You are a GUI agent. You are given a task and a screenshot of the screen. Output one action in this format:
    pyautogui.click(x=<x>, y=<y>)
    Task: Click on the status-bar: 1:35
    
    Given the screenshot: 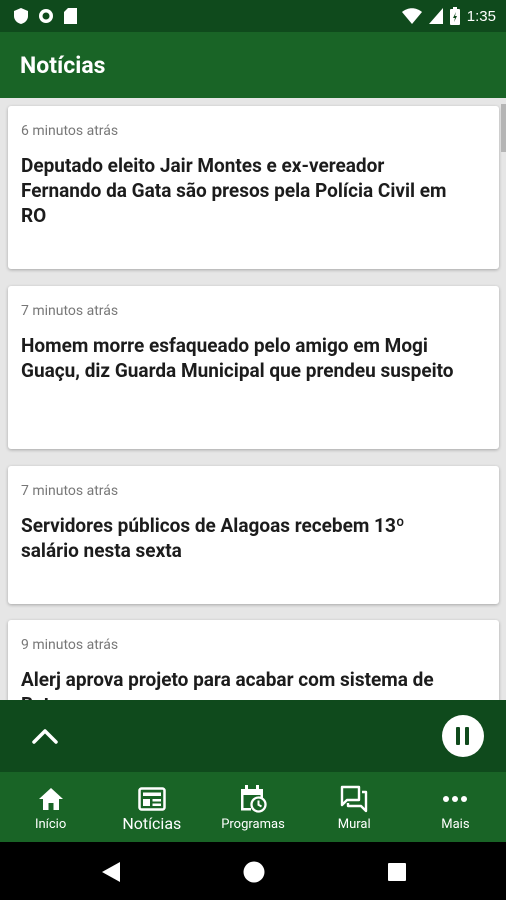 What is the action you would take?
    pyautogui.click(x=253, y=16)
    